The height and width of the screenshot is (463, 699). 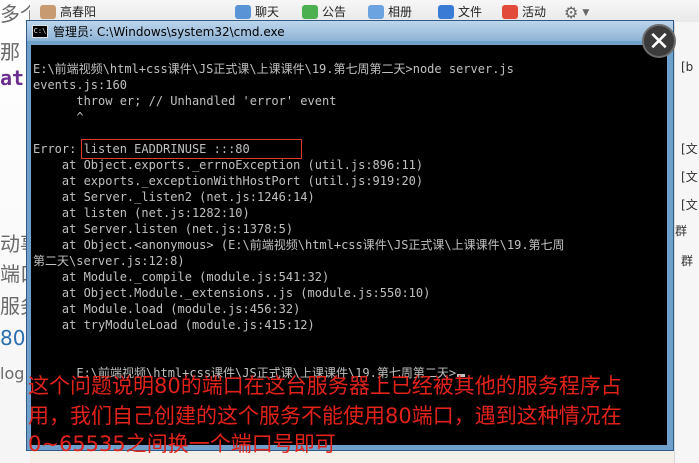 What do you see at coordinates (109, 261) in the screenshot?
I see `console-line: 第二天\server.js:12:8)` at bounding box center [109, 261].